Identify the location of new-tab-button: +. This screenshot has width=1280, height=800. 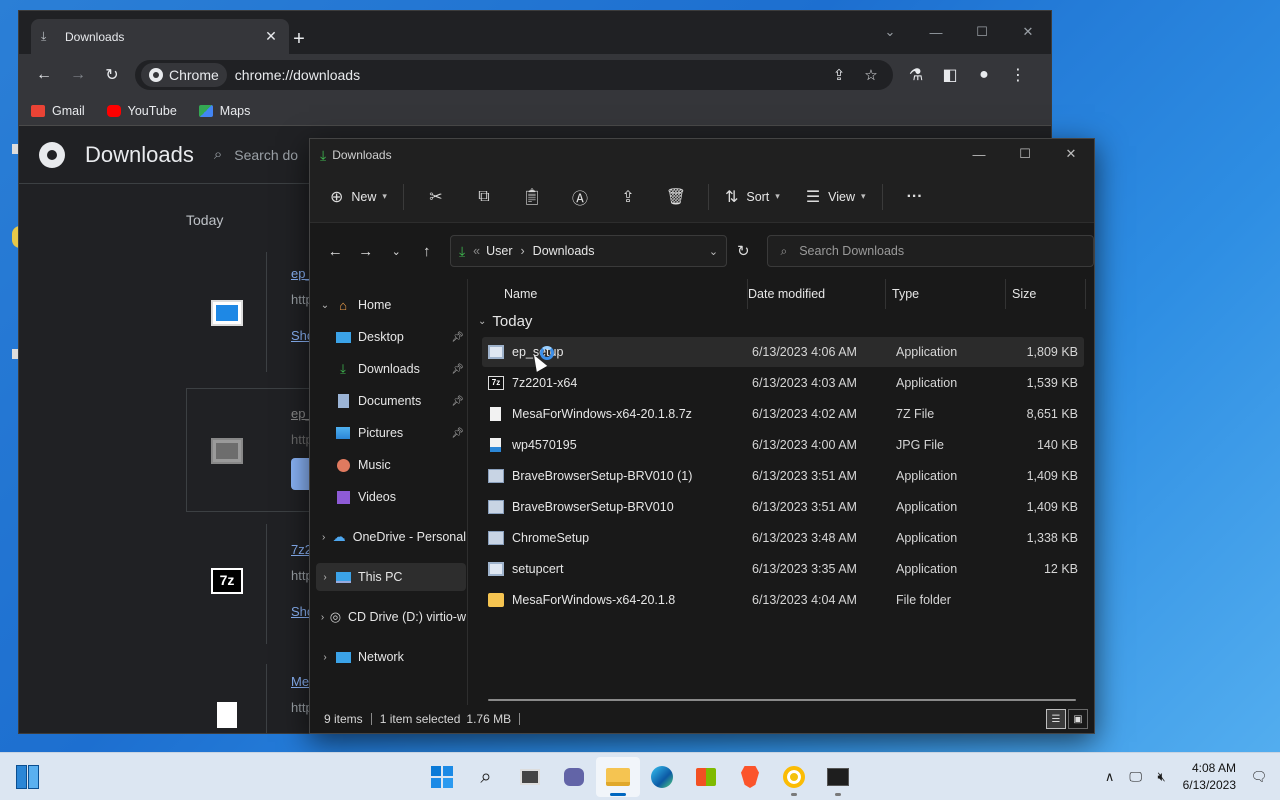
(299, 39).